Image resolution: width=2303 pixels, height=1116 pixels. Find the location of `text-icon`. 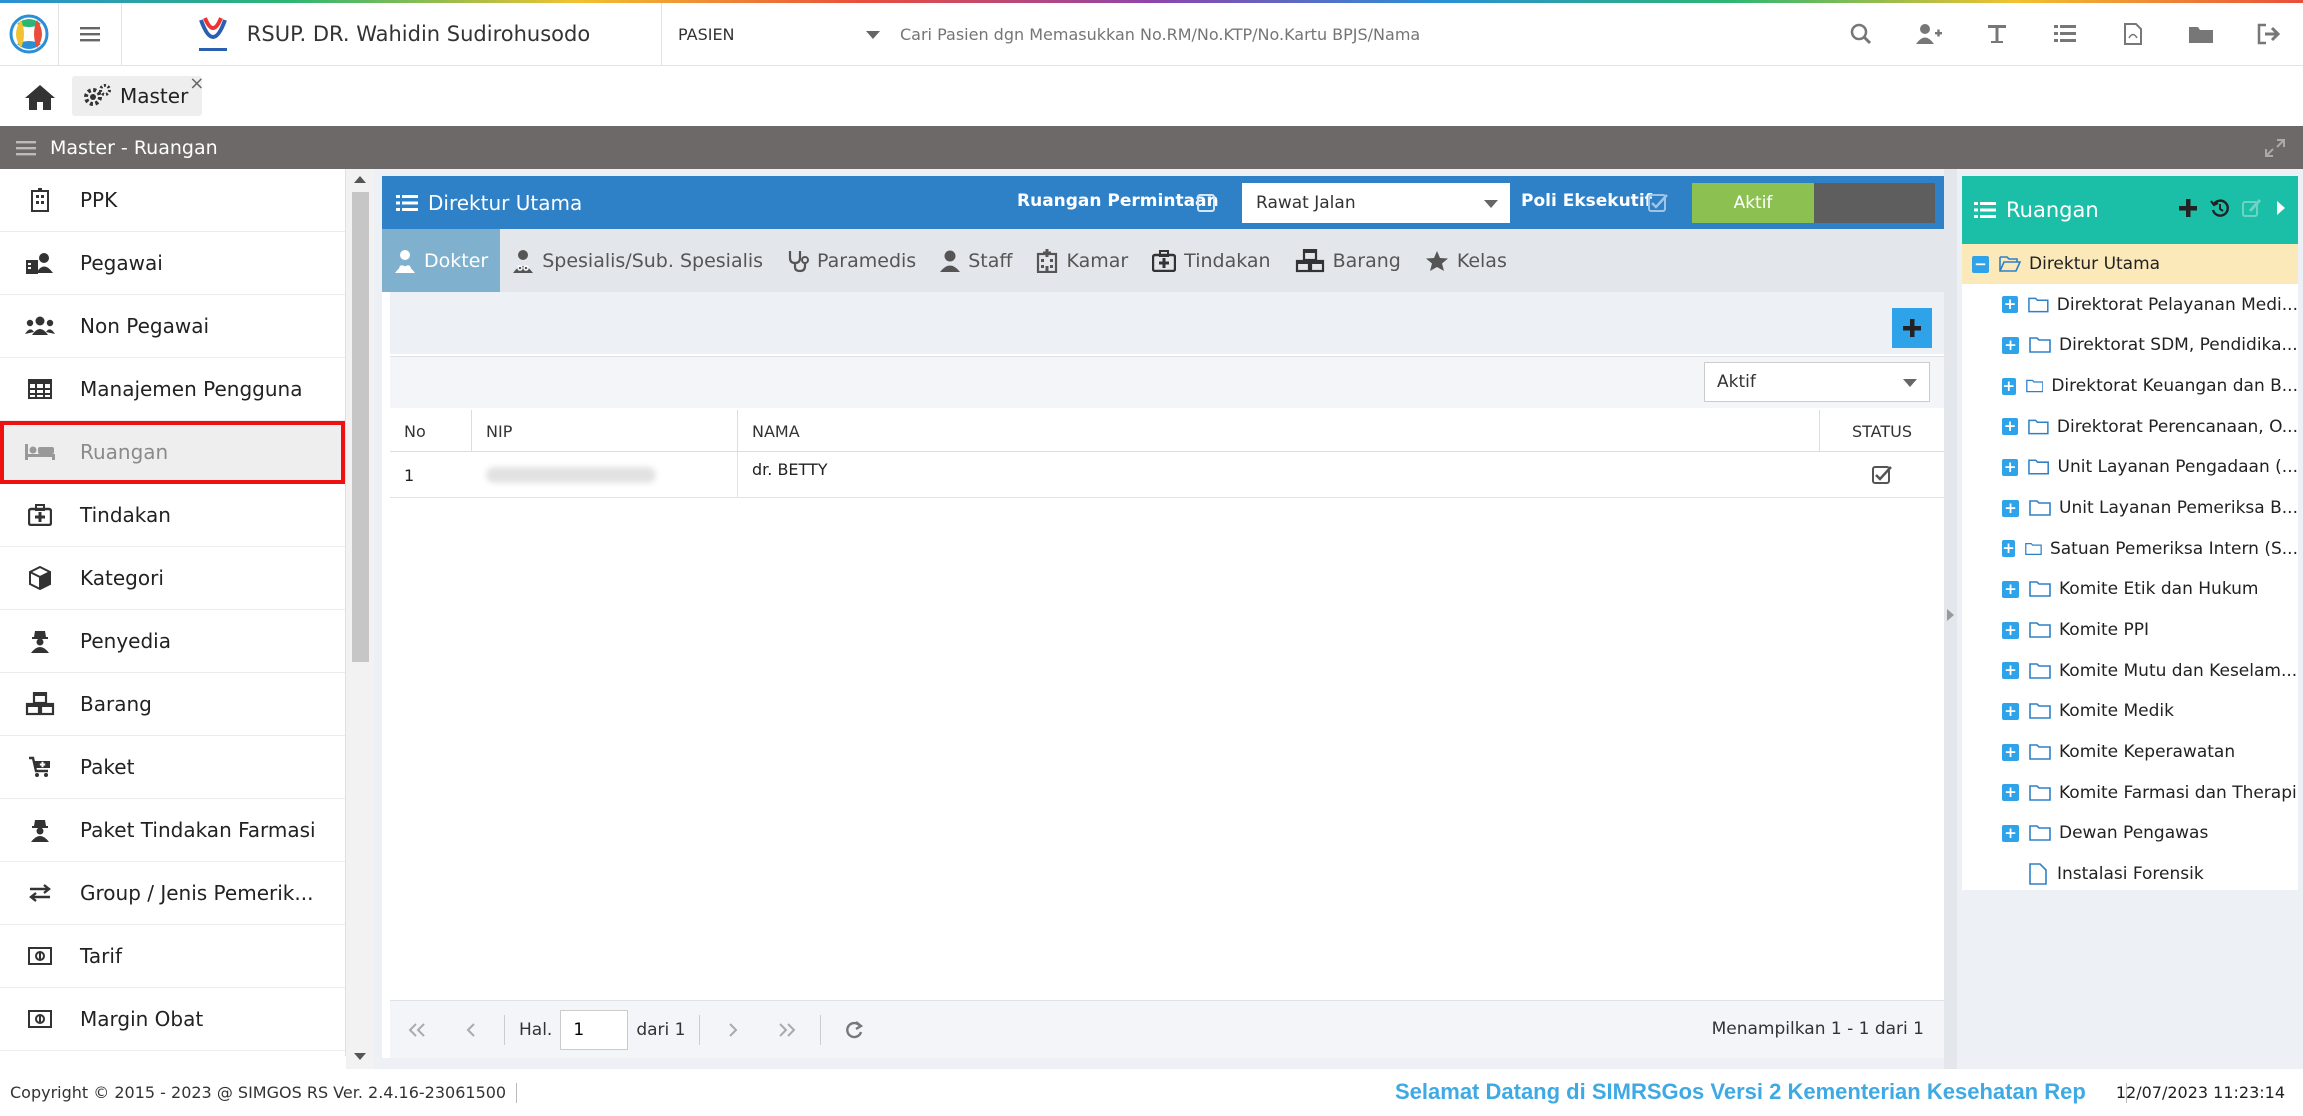

text-icon is located at coordinates (1997, 34).